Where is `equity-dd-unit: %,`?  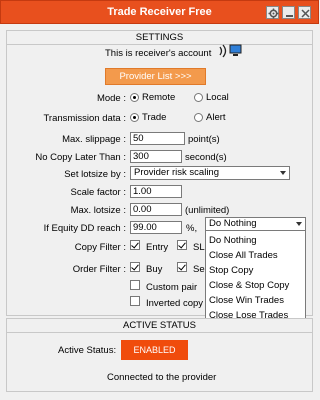 equity-dd-unit: %, is located at coordinates (192, 228).